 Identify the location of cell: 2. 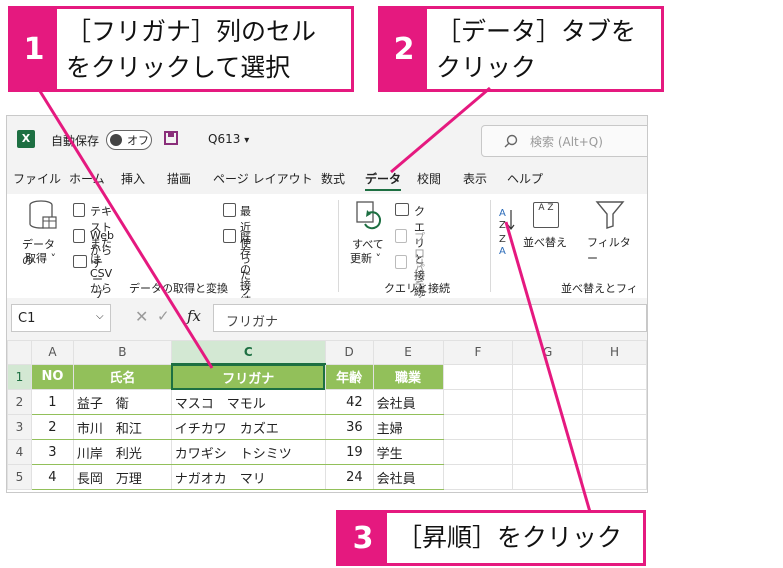
(52, 427).